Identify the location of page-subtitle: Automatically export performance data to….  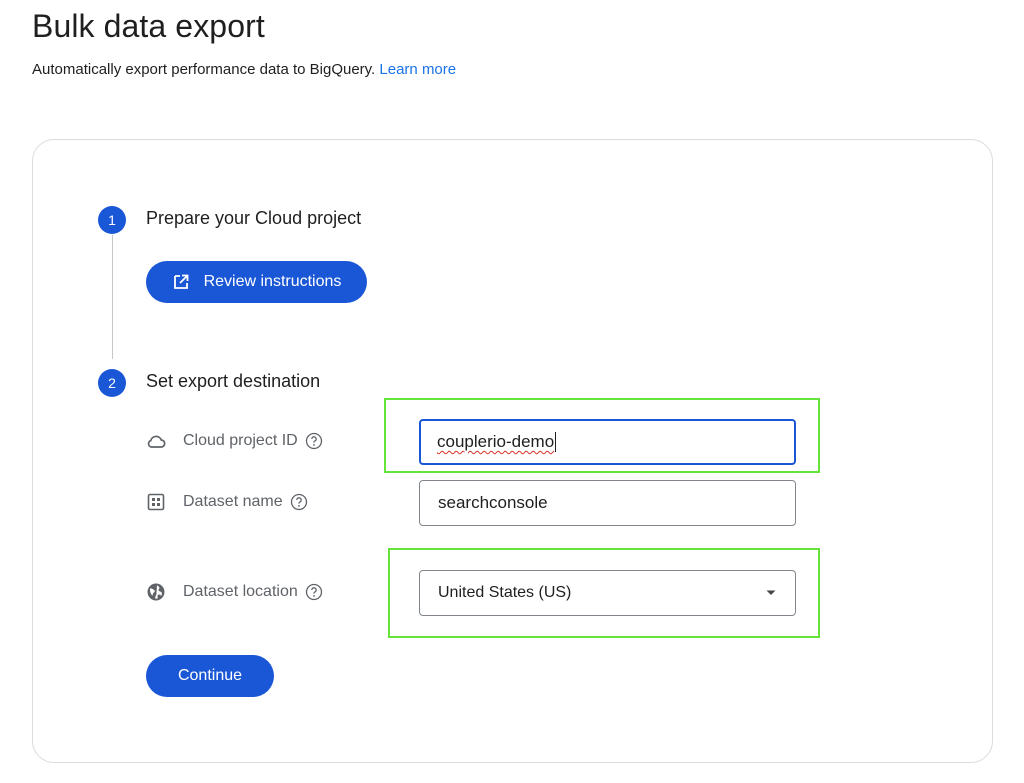
(244, 69).